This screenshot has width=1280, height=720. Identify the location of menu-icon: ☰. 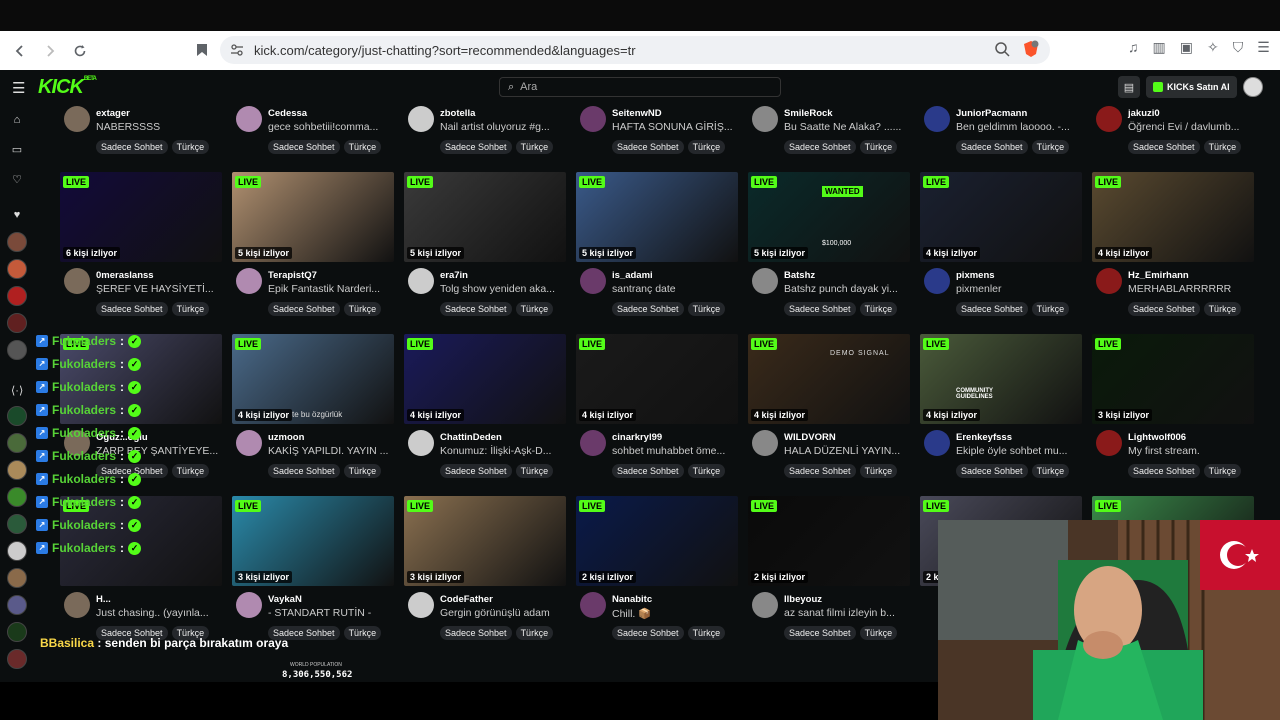
(1263, 47).